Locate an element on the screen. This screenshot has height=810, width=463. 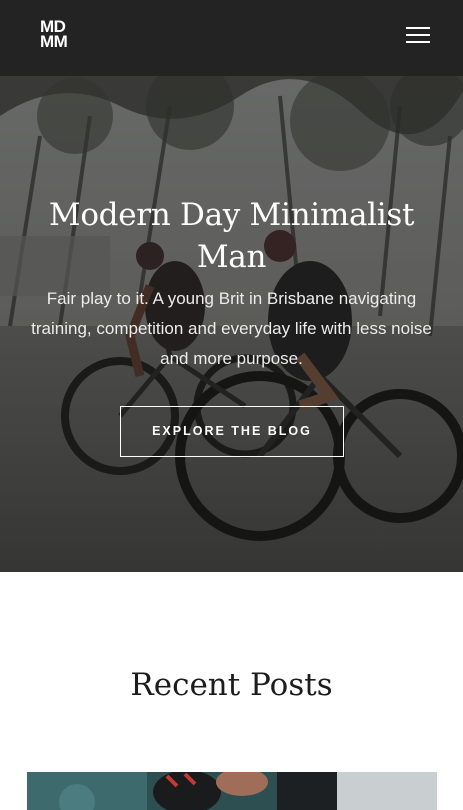
hero-title: Modern Day Minimalist Man is located at coordinates (231, 236).